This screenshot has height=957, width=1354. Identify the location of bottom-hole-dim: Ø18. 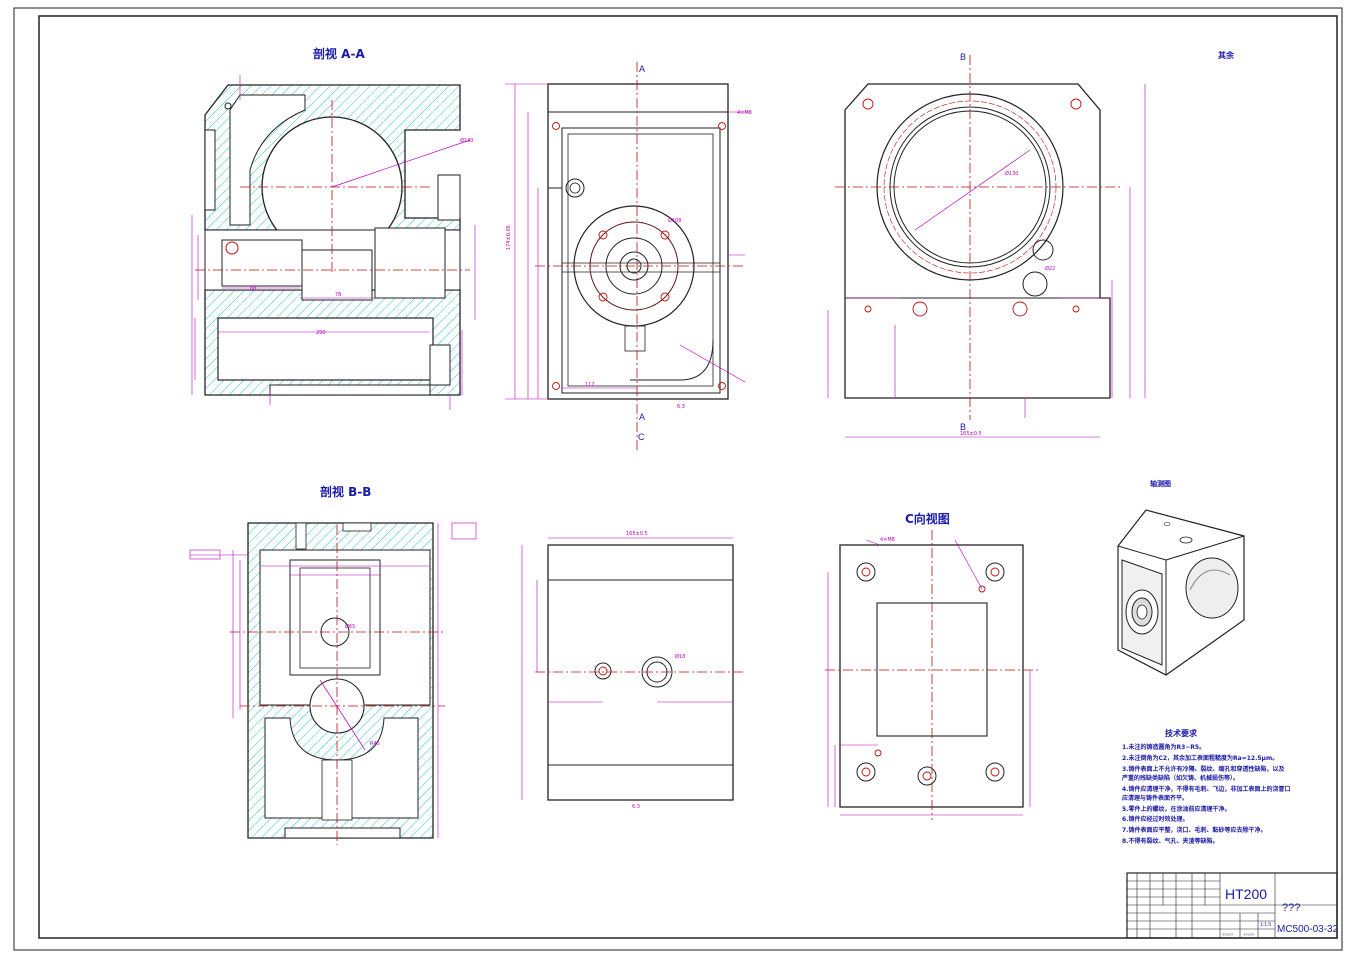
(680, 656).